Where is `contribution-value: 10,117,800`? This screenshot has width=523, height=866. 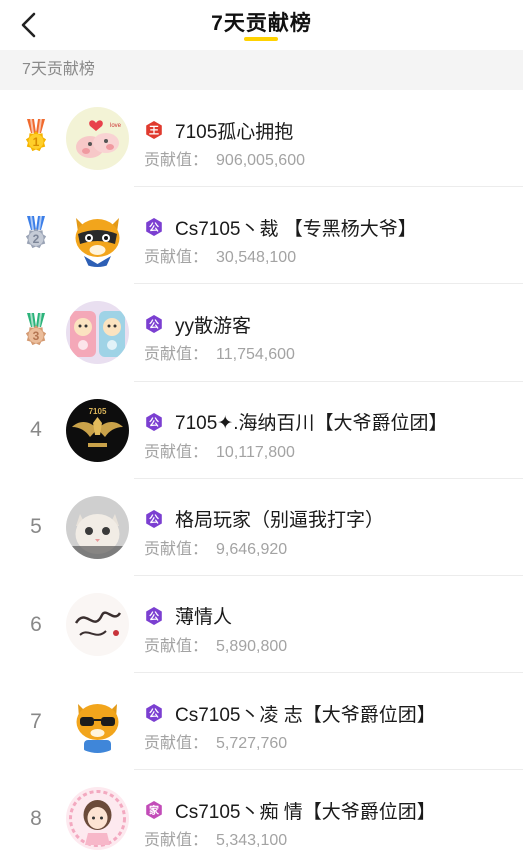
contribution-value: 10,117,800 is located at coordinates (255, 452).